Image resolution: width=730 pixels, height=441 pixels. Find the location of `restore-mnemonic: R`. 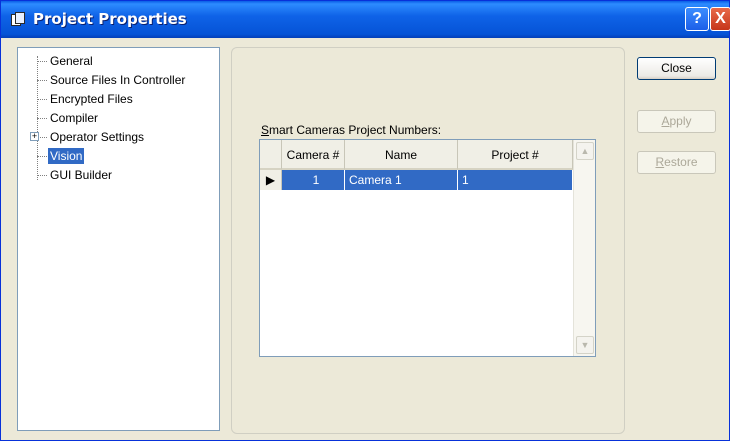

restore-mnemonic: R is located at coordinates (660, 162).